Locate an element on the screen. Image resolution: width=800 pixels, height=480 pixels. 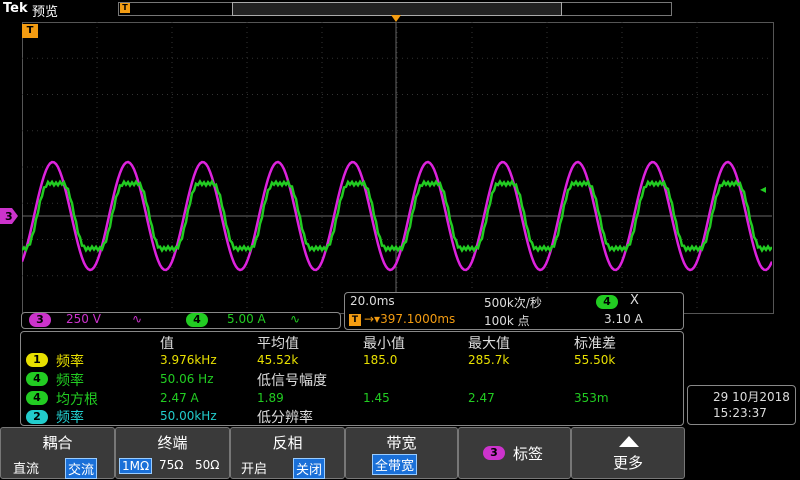
trigger-point-arrow-icon is located at coordinates (396, 18).